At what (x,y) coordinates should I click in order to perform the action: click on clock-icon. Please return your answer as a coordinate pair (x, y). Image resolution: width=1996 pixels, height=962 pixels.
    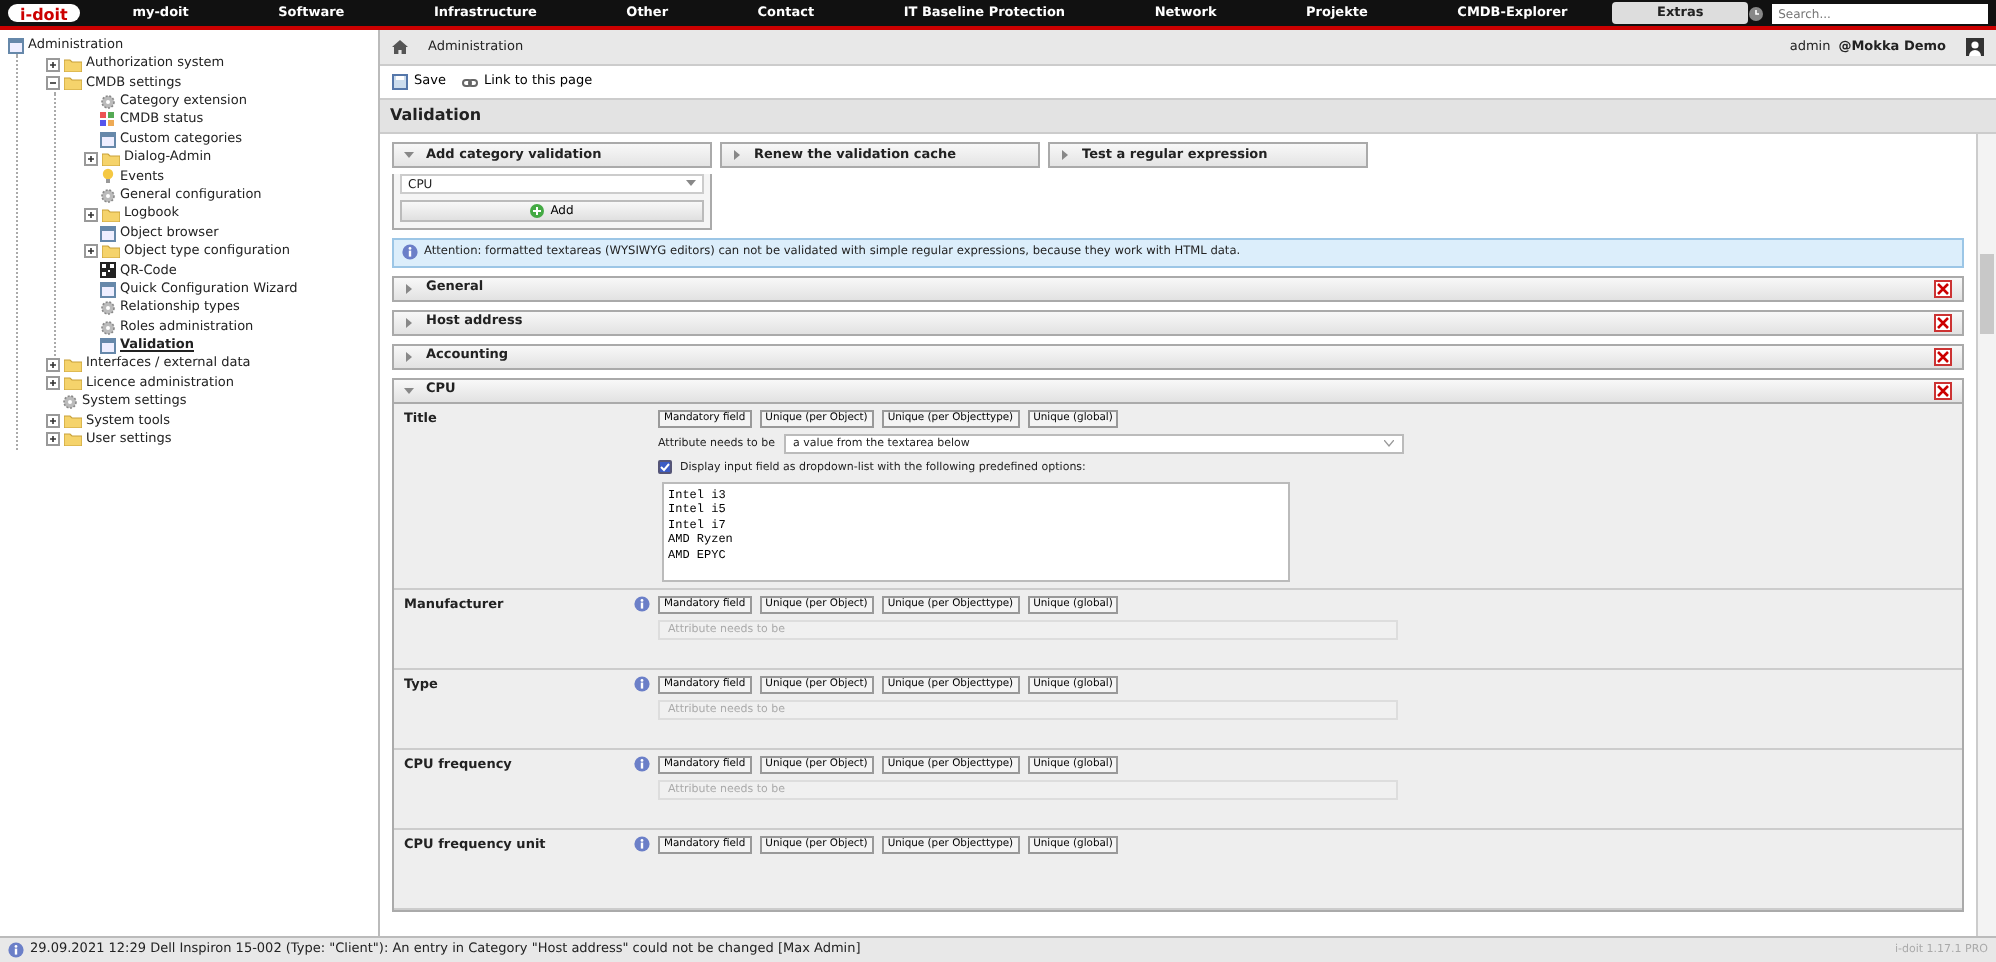
    Looking at the image, I should click on (1756, 13).